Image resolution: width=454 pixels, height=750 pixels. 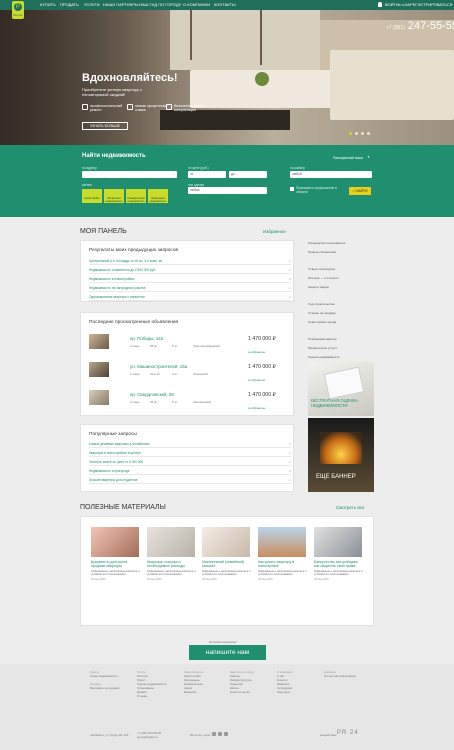 What do you see at coordinates (336, 477) in the screenshot?
I see `banner-text: ЕЩЕ БАННЕР` at bounding box center [336, 477].